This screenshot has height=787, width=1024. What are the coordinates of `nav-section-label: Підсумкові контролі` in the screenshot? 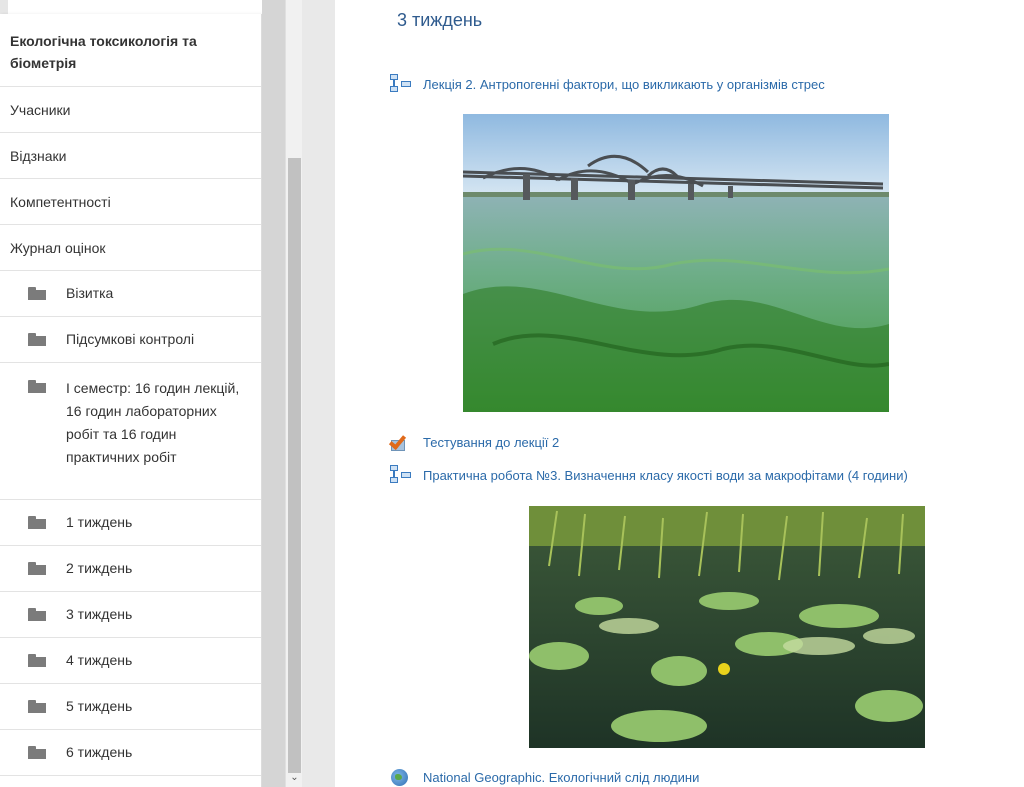 It's located at (130, 339).